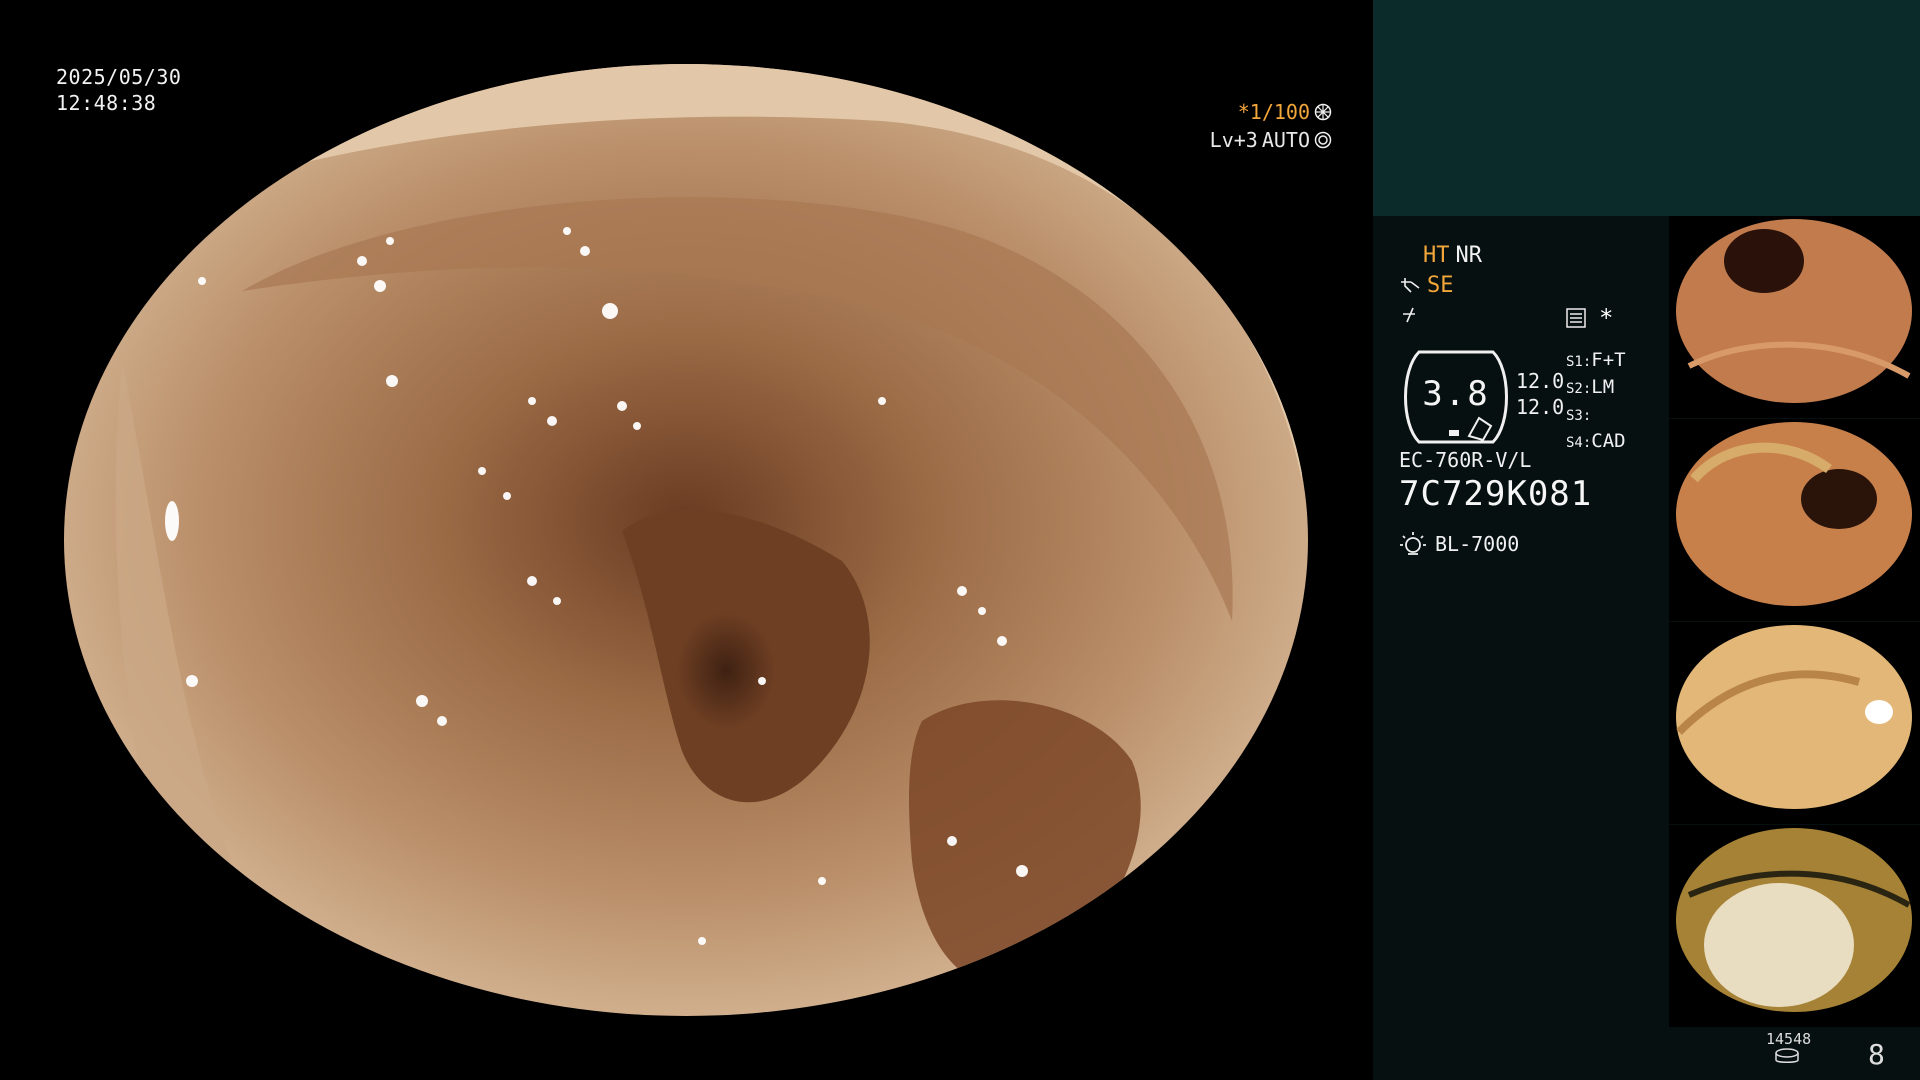 The height and width of the screenshot is (1080, 1920). Describe the element at coordinates (119, 77) in the screenshot. I see `date-text: 2025/05/30` at that location.